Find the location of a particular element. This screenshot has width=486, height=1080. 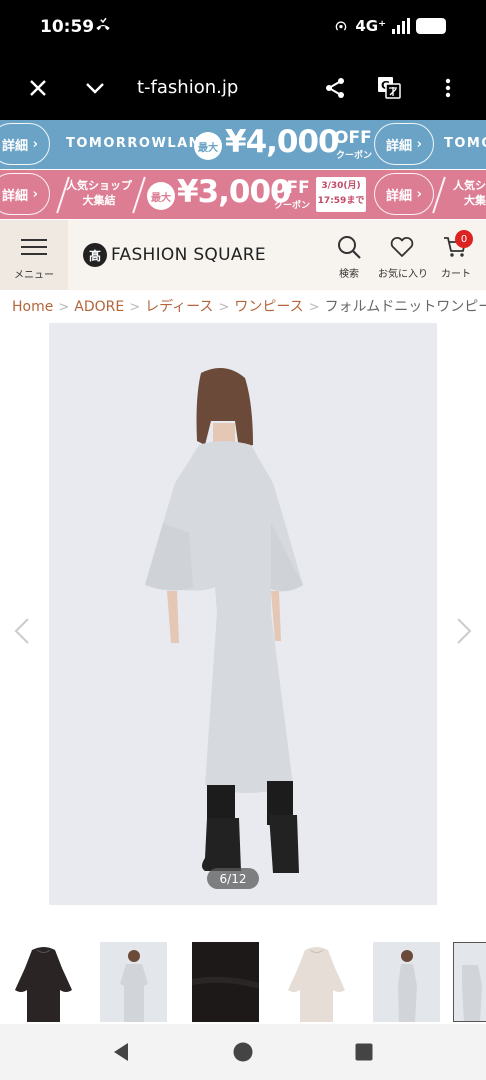

thumb-model-side is located at coordinates (407, 986).